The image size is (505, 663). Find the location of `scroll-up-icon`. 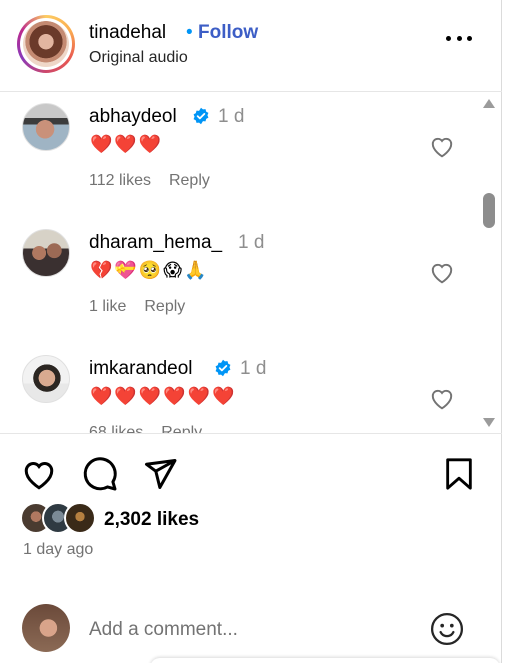

scroll-up-icon is located at coordinates (489, 103).